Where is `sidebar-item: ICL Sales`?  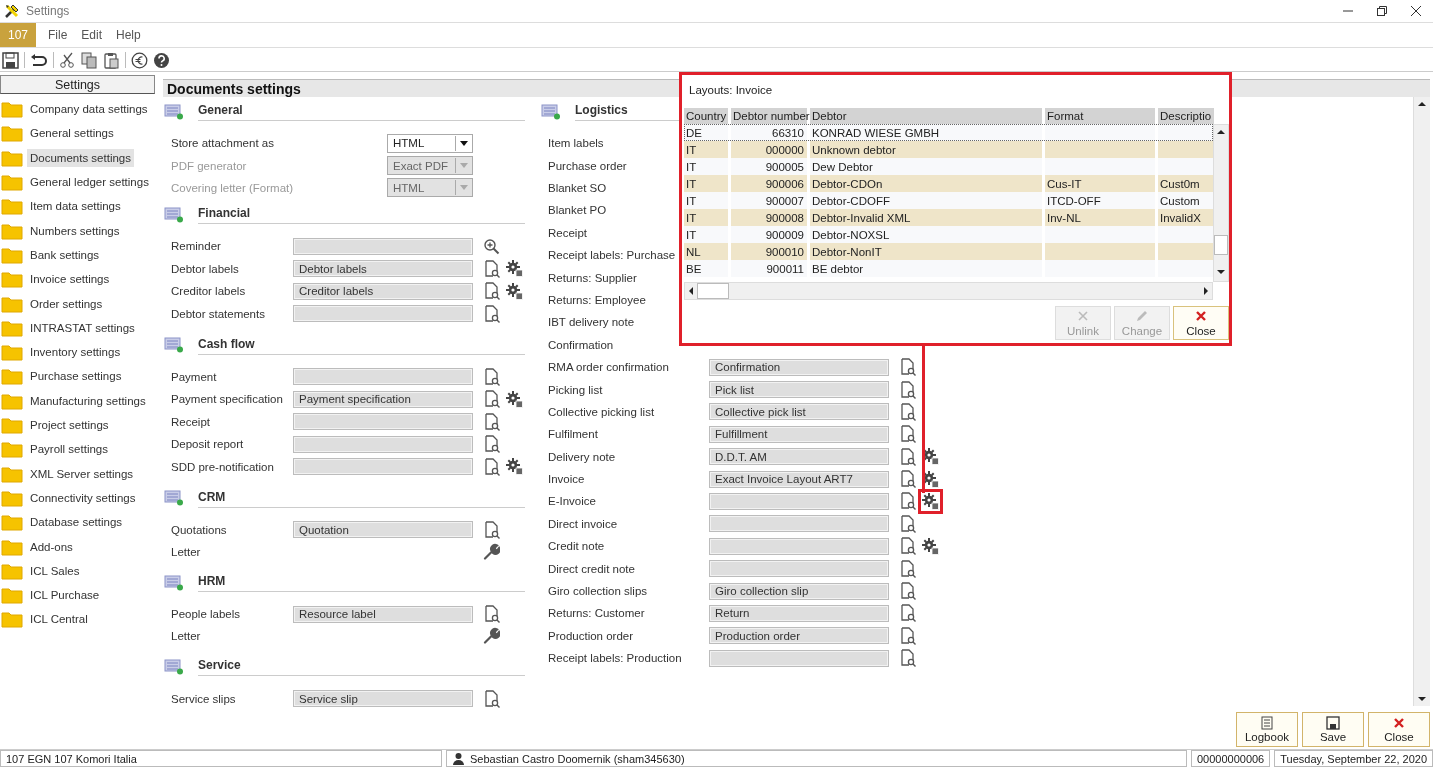
sidebar-item: ICL Sales is located at coordinates (55, 570).